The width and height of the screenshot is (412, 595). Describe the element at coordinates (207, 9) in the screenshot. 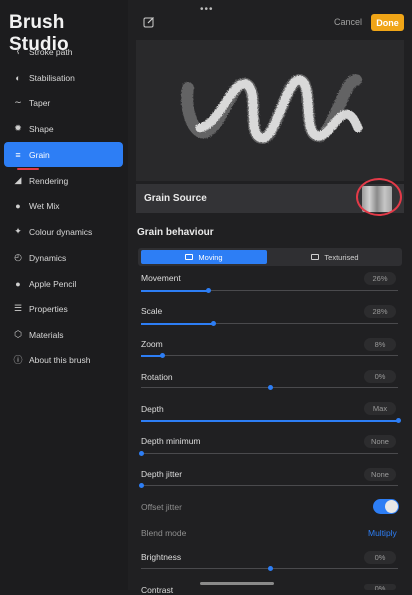

I see `more-dots-icon: •••` at that location.